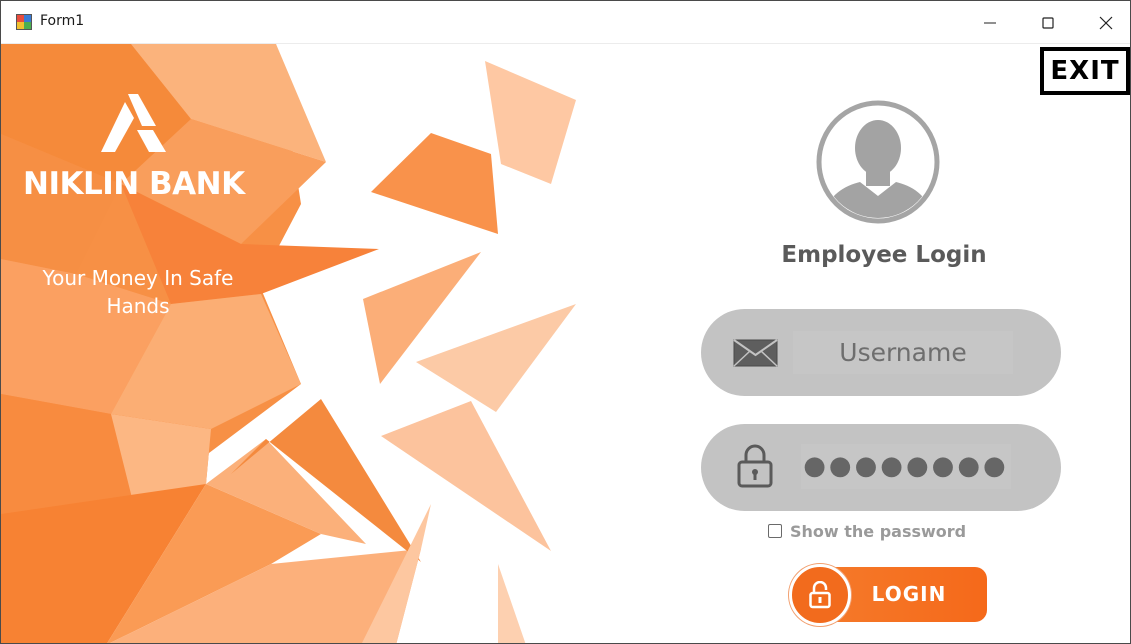 This screenshot has height=644, width=1131. Describe the element at coordinates (878, 531) in the screenshot. I see `show-password-label: Show the password` at that location.